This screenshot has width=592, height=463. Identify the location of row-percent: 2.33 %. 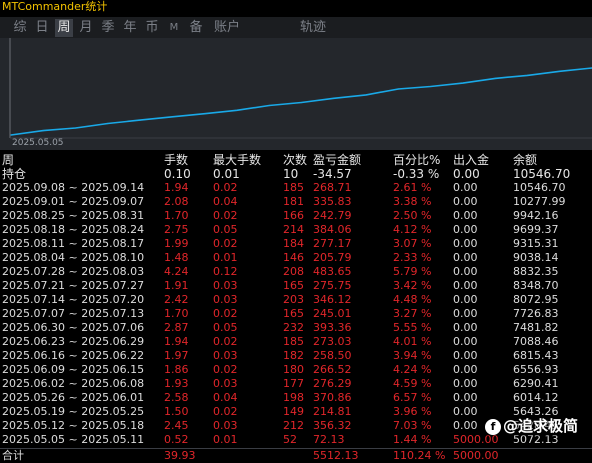
(412, 257).